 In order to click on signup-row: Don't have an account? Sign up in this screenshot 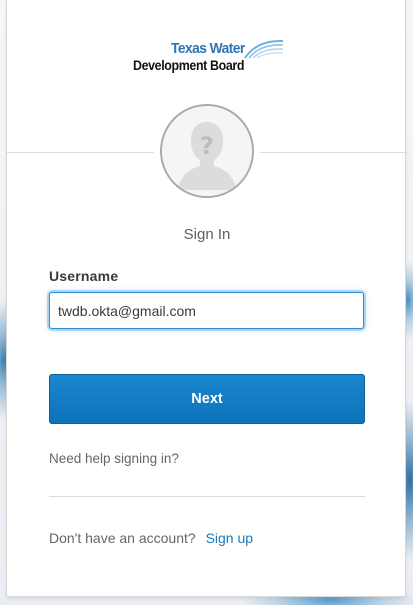, I will do `click(151, 538)`.